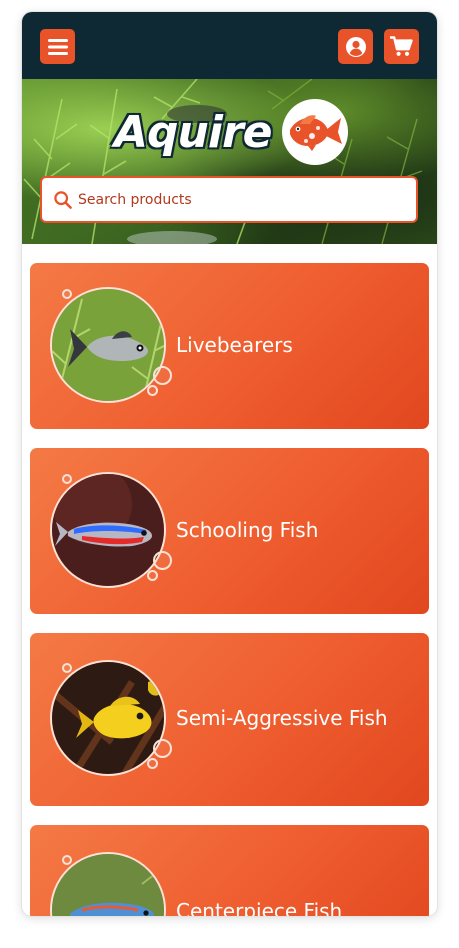 This screenshot has height=948, width=459. I want to click on account-button, so click(355, 46).